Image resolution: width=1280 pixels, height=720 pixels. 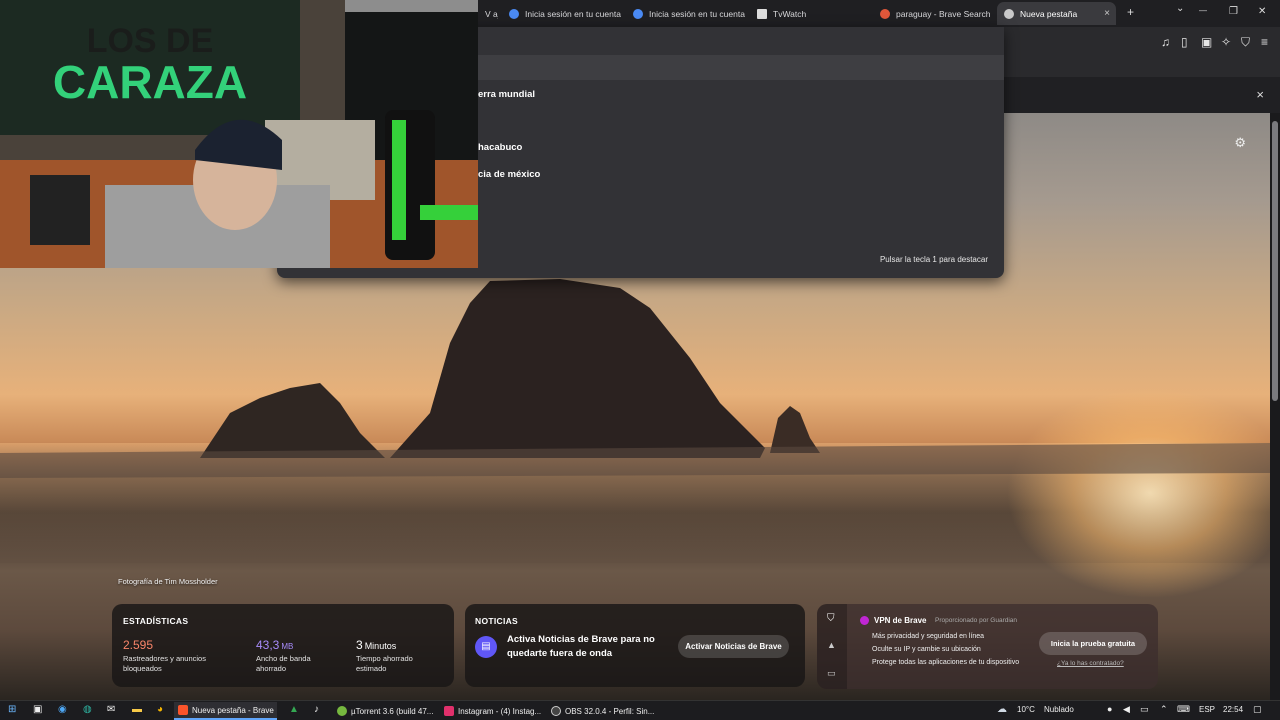 I want to click on tab-label: Nueva pestaña, so click(x=1049, y=13).